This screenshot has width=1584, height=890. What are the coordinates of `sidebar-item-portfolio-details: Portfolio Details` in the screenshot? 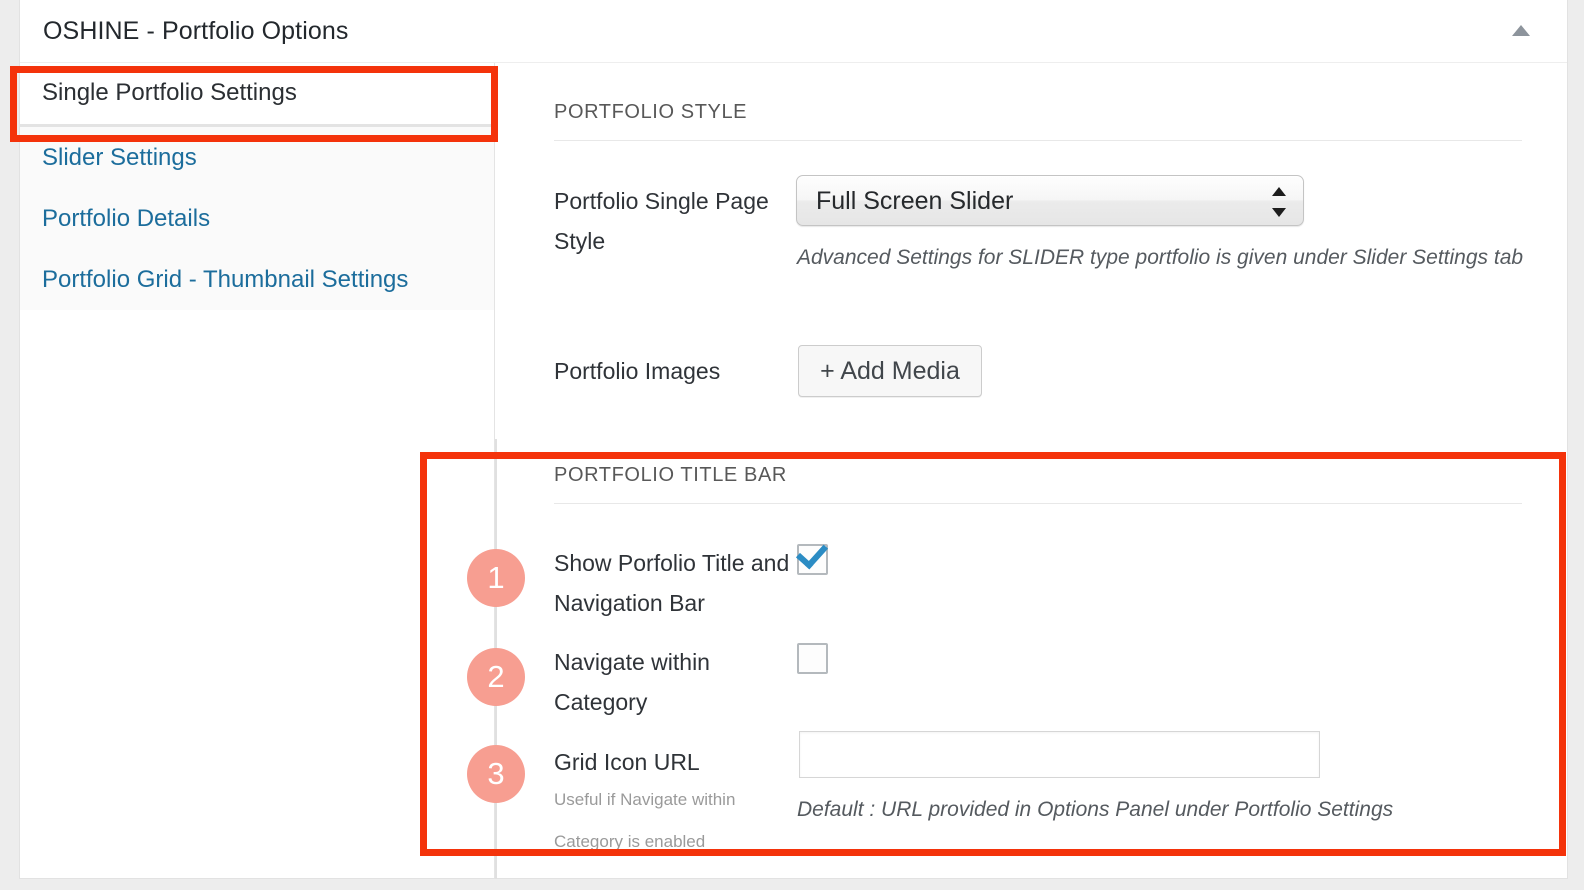 It's located at (257, 218).